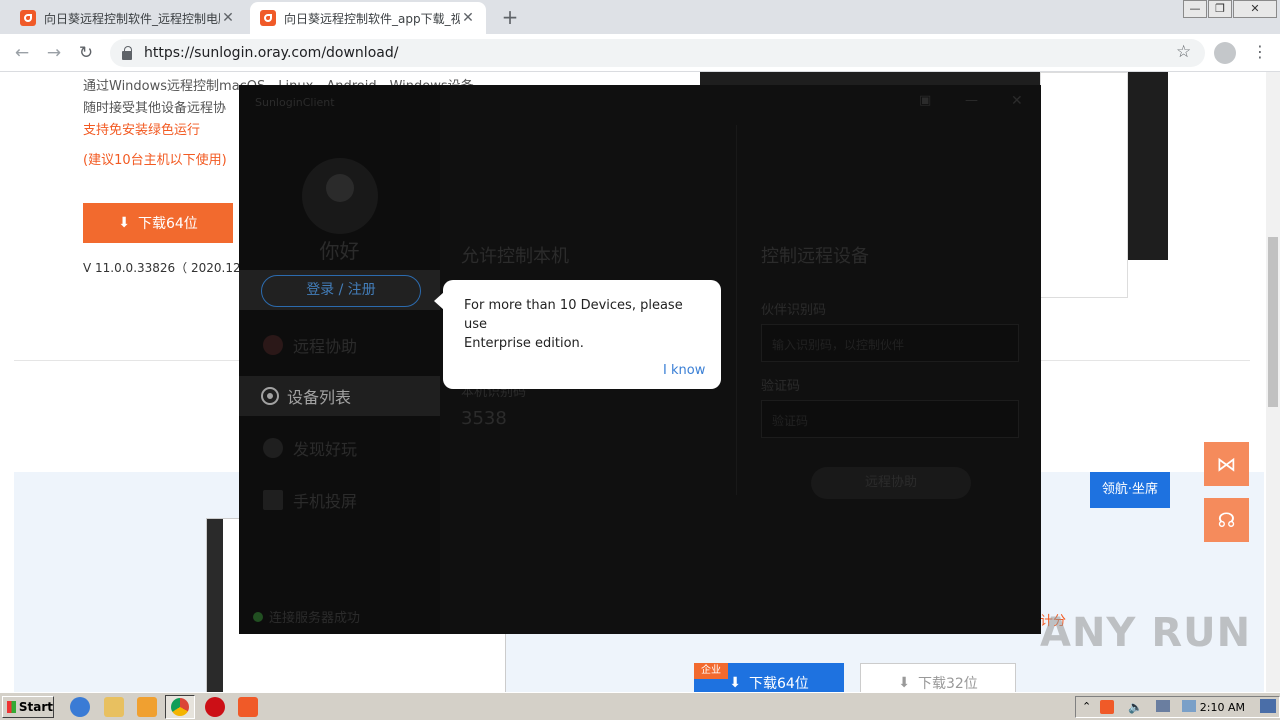 This screenshot has width=1280, height=720. Describe the element at coordinates (1268, 706) in the screenshot. I see `show-desktop-icon` at that location.